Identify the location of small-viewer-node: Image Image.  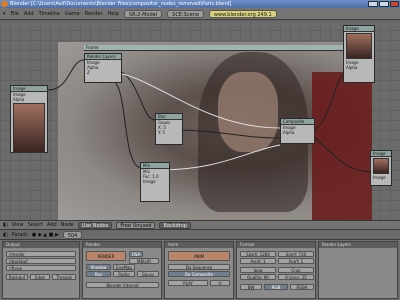
(381, 168).